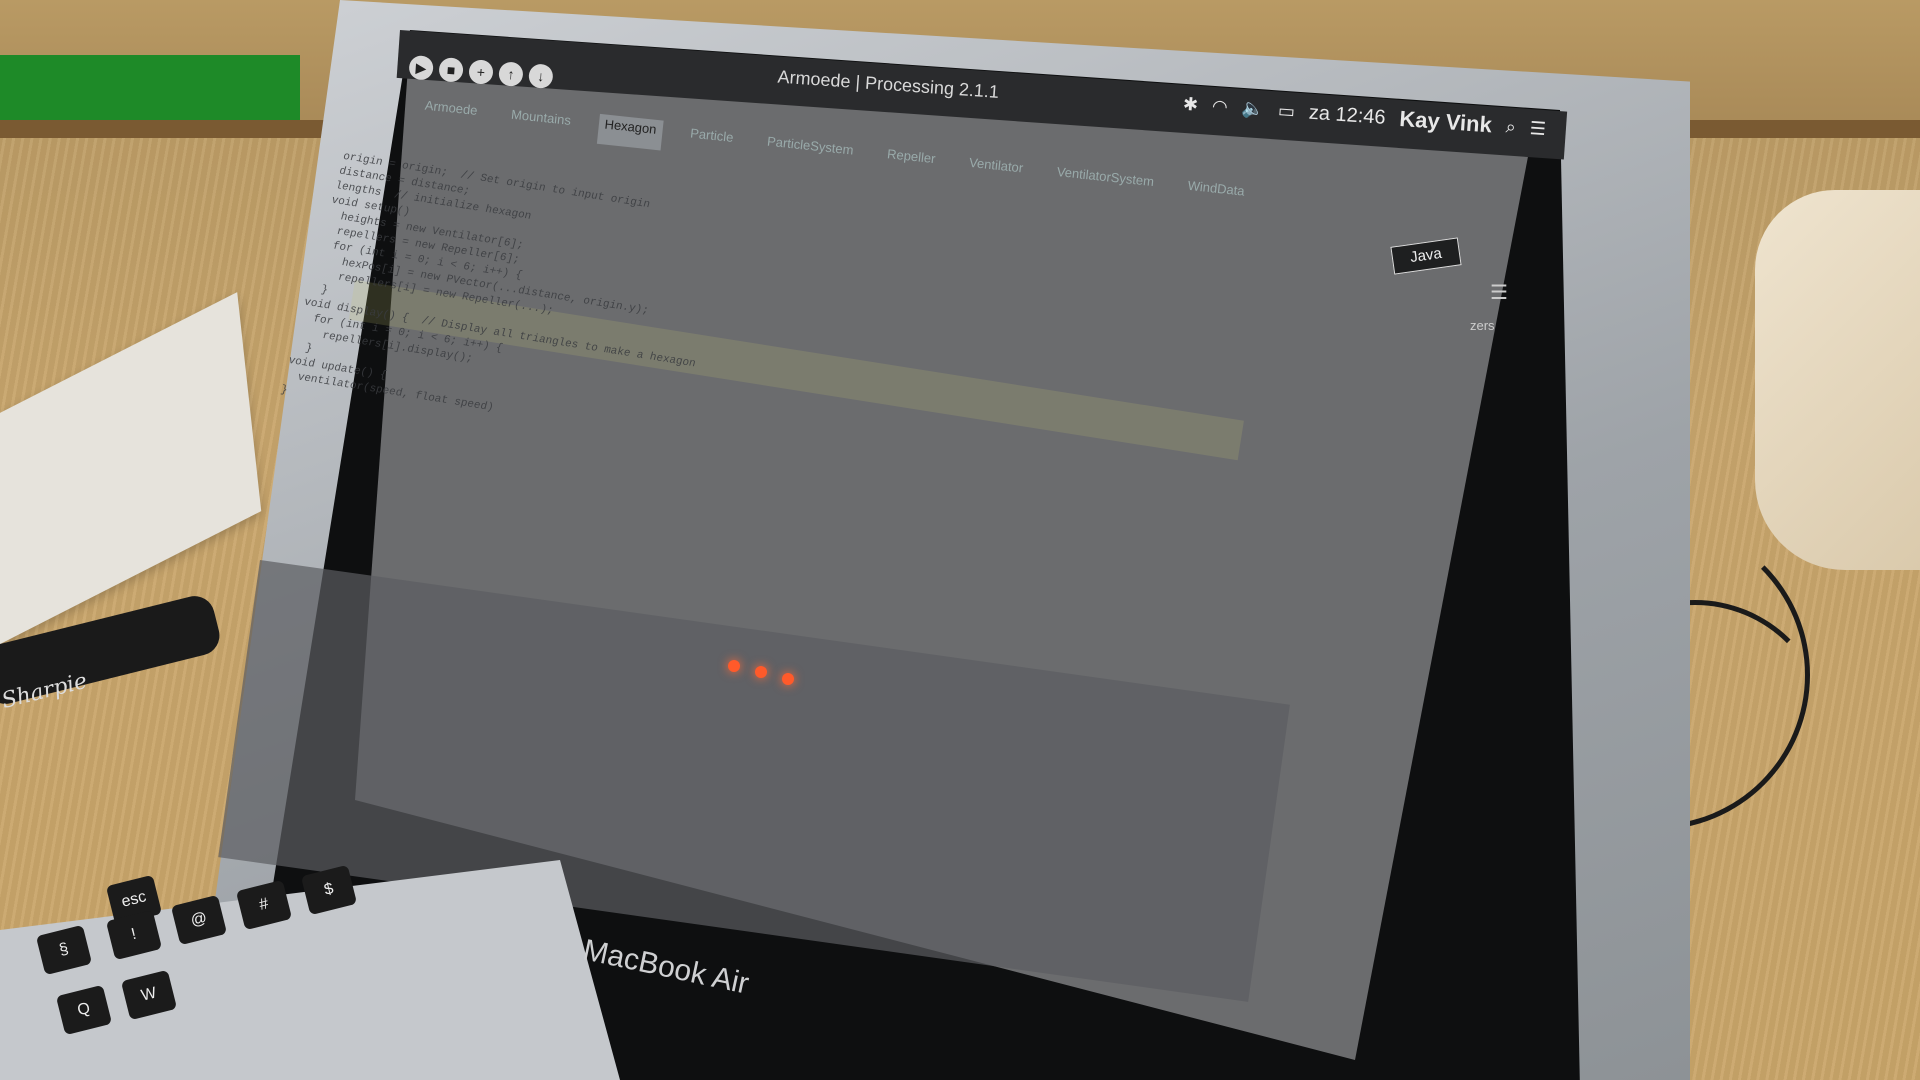 This screenshot has height=1080, width=1920. What do you see at coordinates (888, 84) in the screenshot?
I see `window-title: Armoede | Processing 2.1.1` at bounding box center [888, 84].